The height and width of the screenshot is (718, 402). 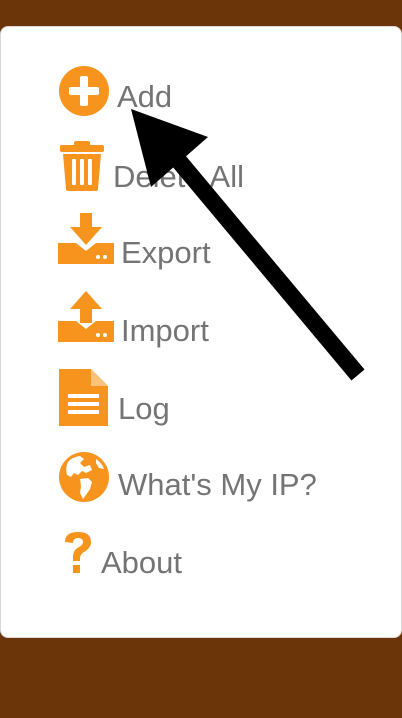 What do you see at coordinates (83, 397) in the screenshot?
I see `document-icon` at bounding box center [83, 397].